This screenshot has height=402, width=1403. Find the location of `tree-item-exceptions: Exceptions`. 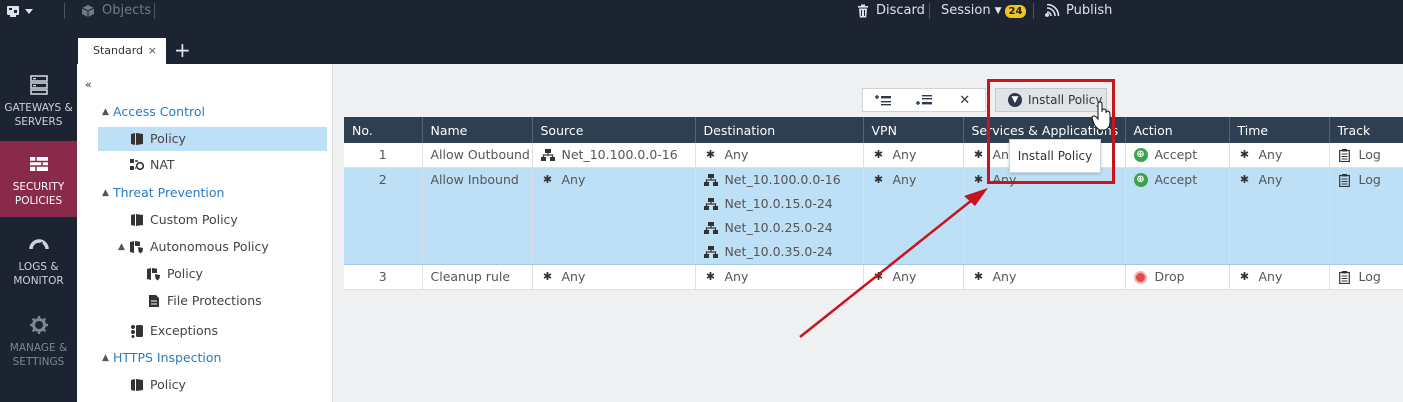

tree-item-exceptions: Exceptions is located at coordinates (173, 331).